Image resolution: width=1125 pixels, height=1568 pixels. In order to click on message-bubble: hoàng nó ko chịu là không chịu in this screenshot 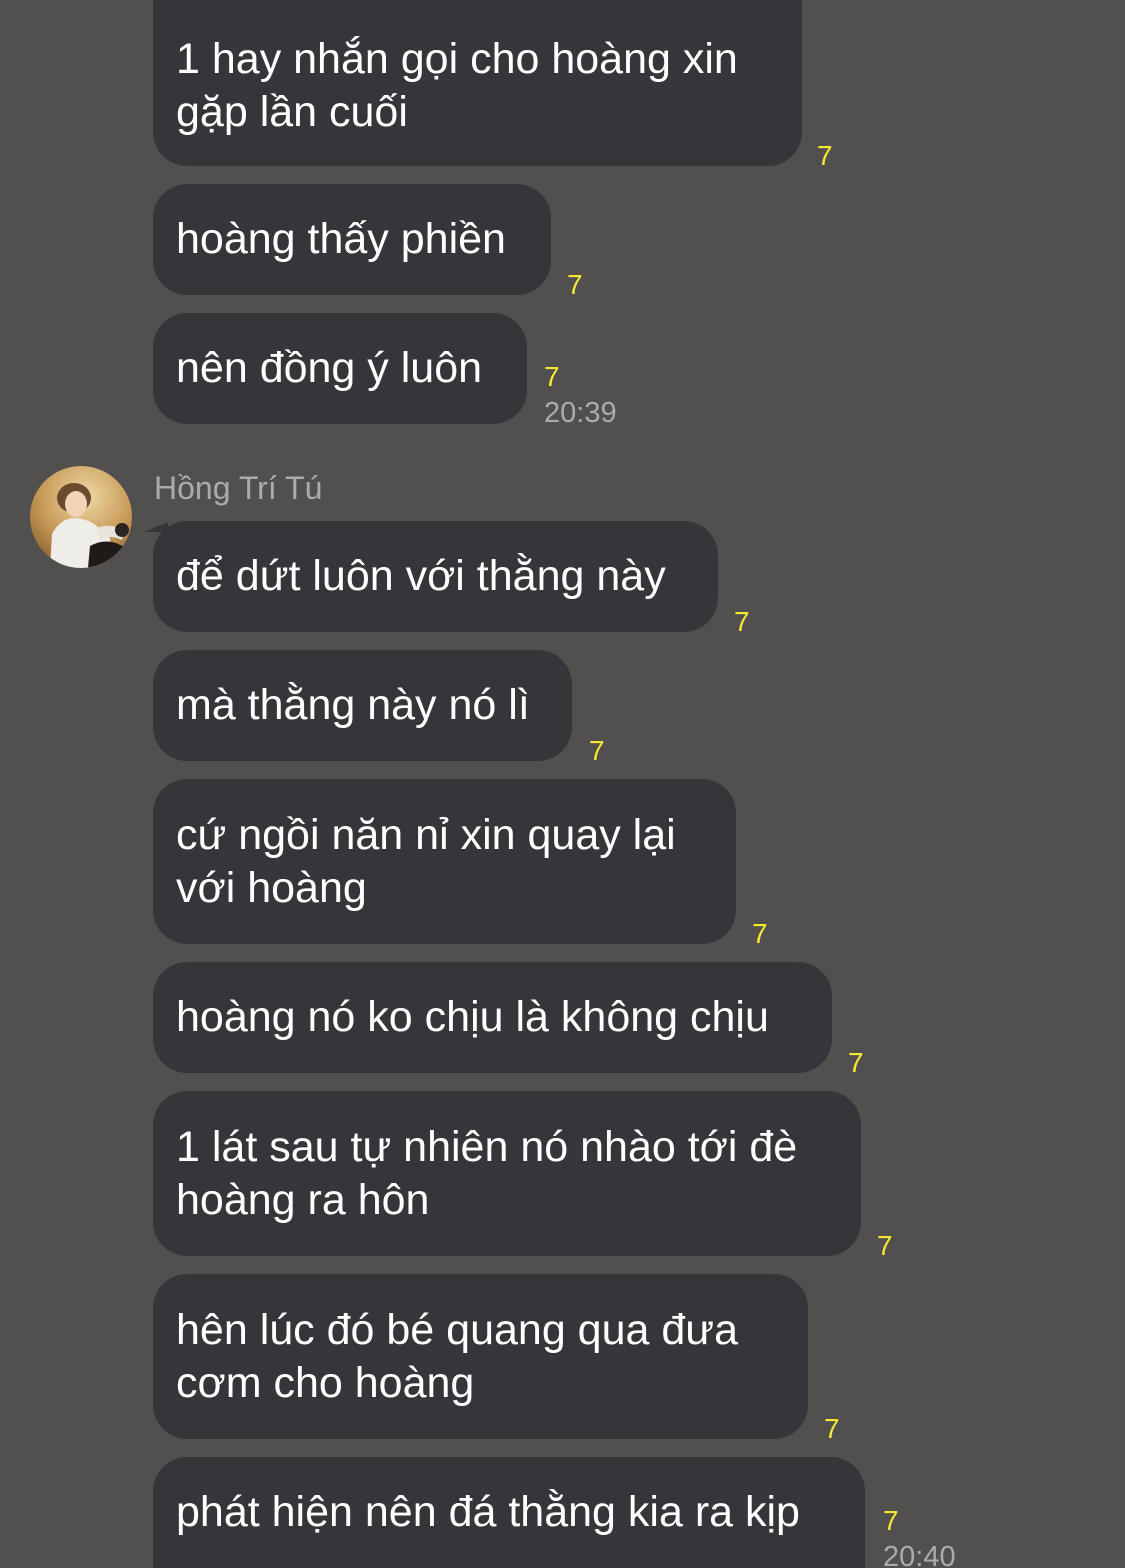, I will do `click(492, 1017)`.